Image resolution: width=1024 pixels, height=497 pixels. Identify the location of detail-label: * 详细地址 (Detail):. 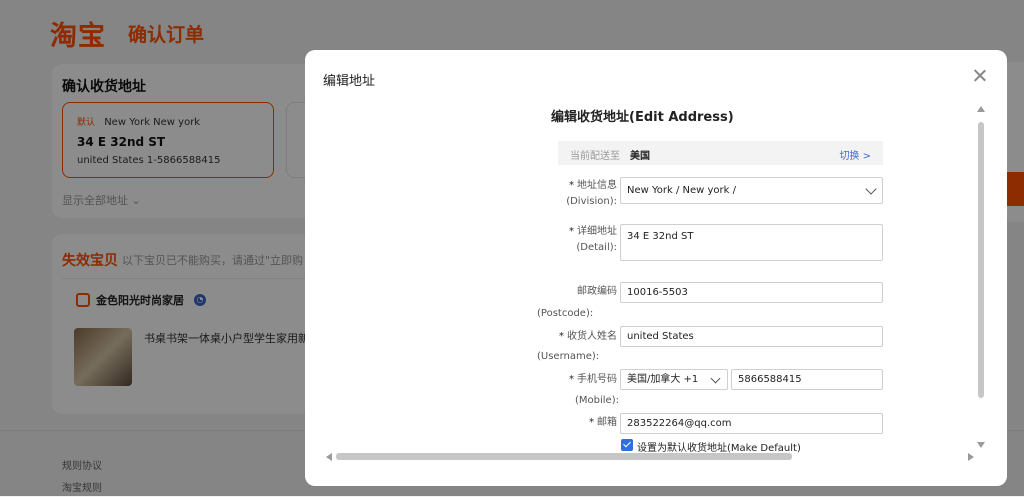
(593, 239).